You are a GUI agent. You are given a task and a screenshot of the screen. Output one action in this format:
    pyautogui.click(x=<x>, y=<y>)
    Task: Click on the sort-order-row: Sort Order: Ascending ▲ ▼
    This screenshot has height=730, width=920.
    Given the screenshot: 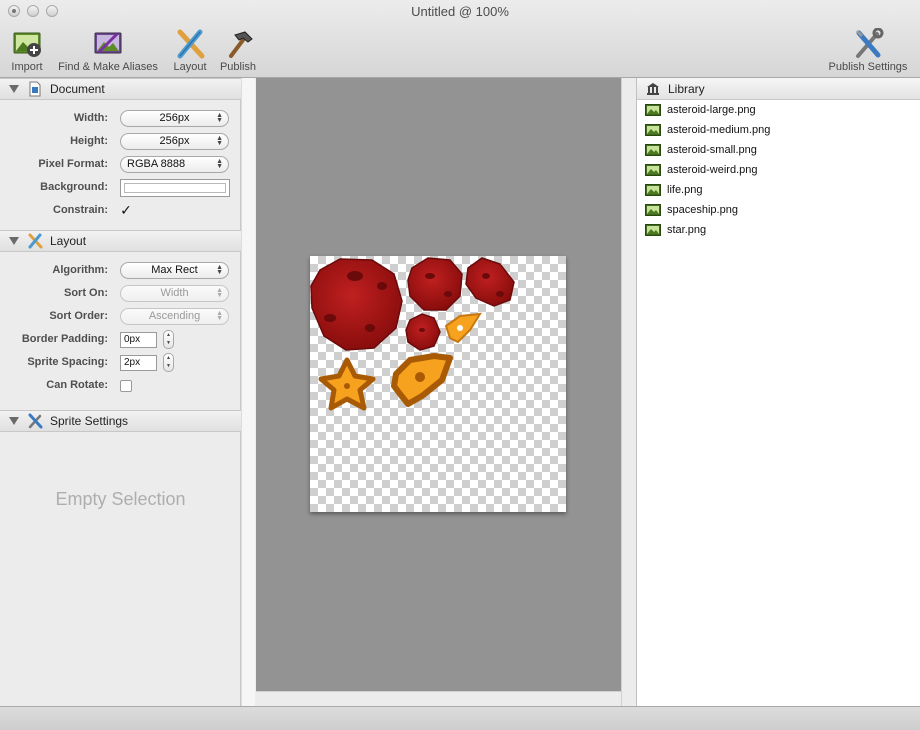 What is the action you would take?
    pyautogui.click(x=120, y=317)
    